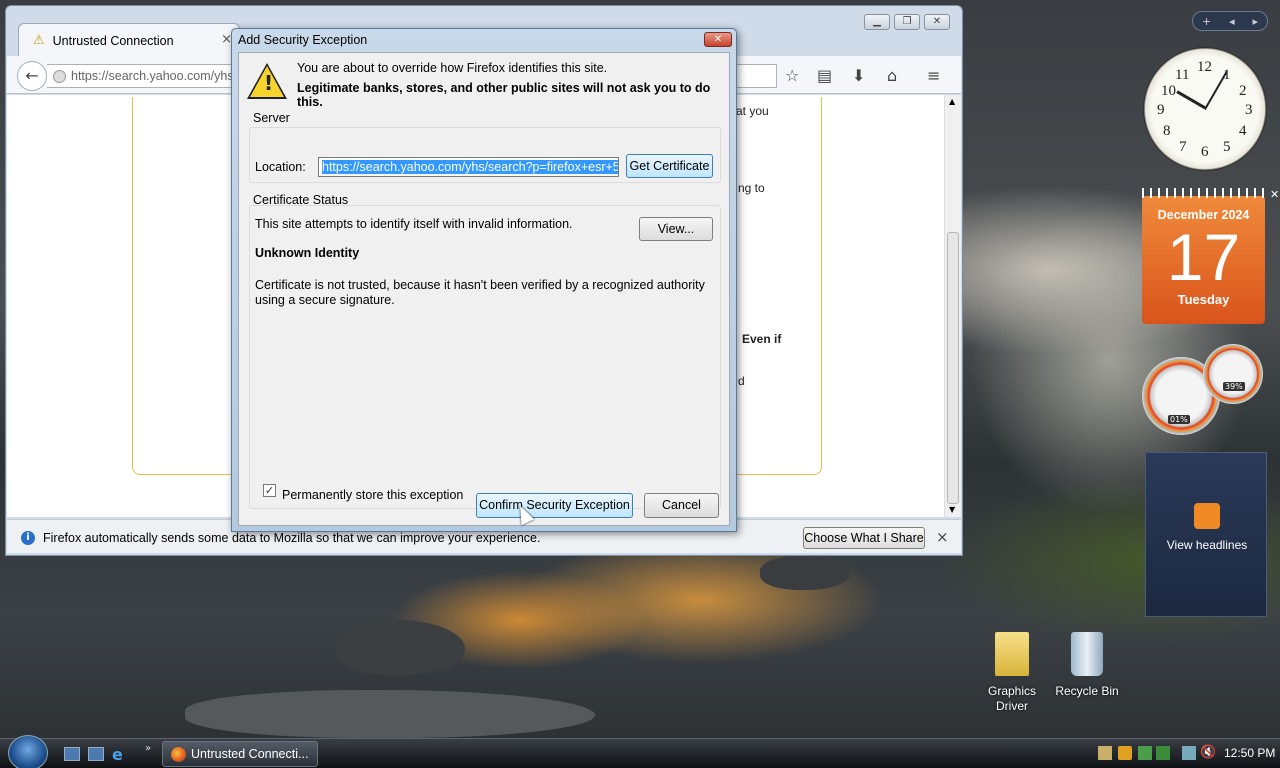  What do you see at coordinates (1227, 147) in the screenshot?
I see `clock-number: 5` at bounding box center [1227, 147].